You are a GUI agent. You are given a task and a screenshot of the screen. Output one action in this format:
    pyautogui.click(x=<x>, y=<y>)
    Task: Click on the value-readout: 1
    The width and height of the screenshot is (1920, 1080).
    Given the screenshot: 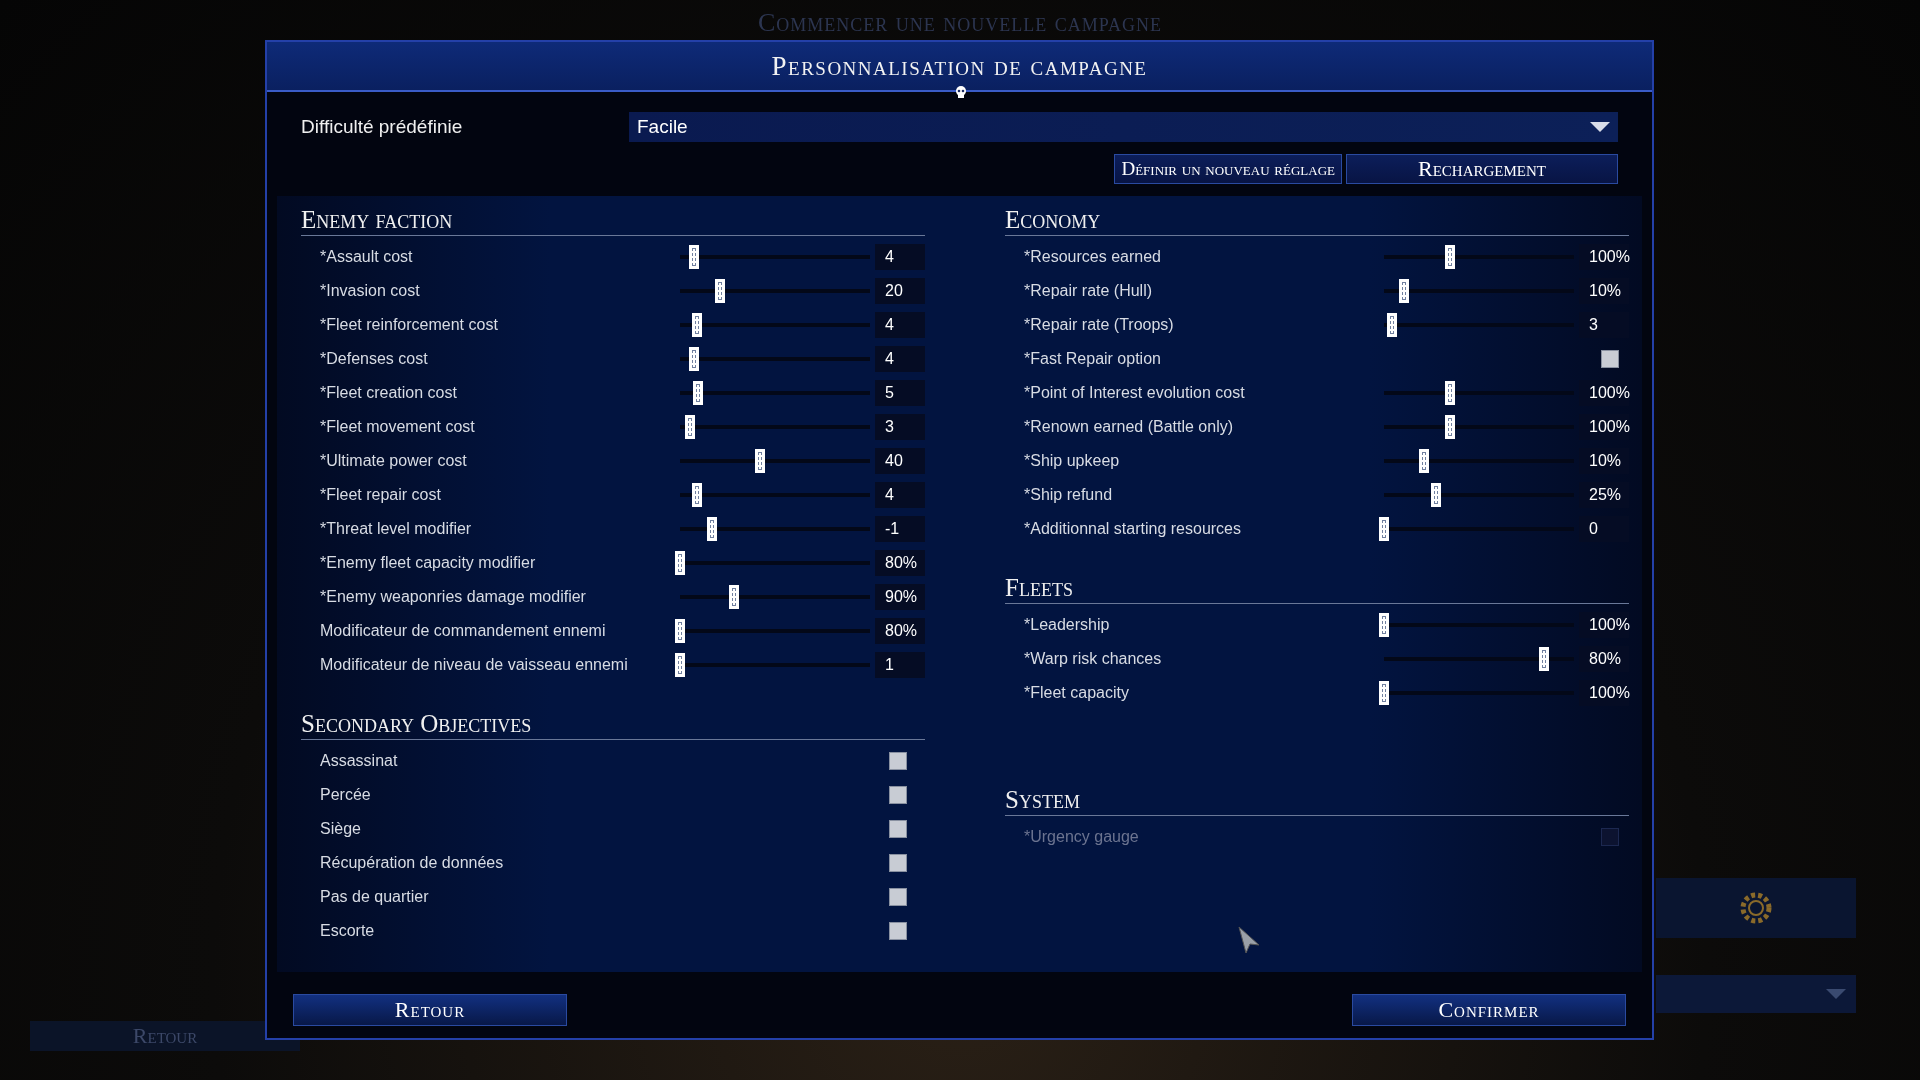 What is the action you would take?
    pyautogui.click(x=900, y=665)
    